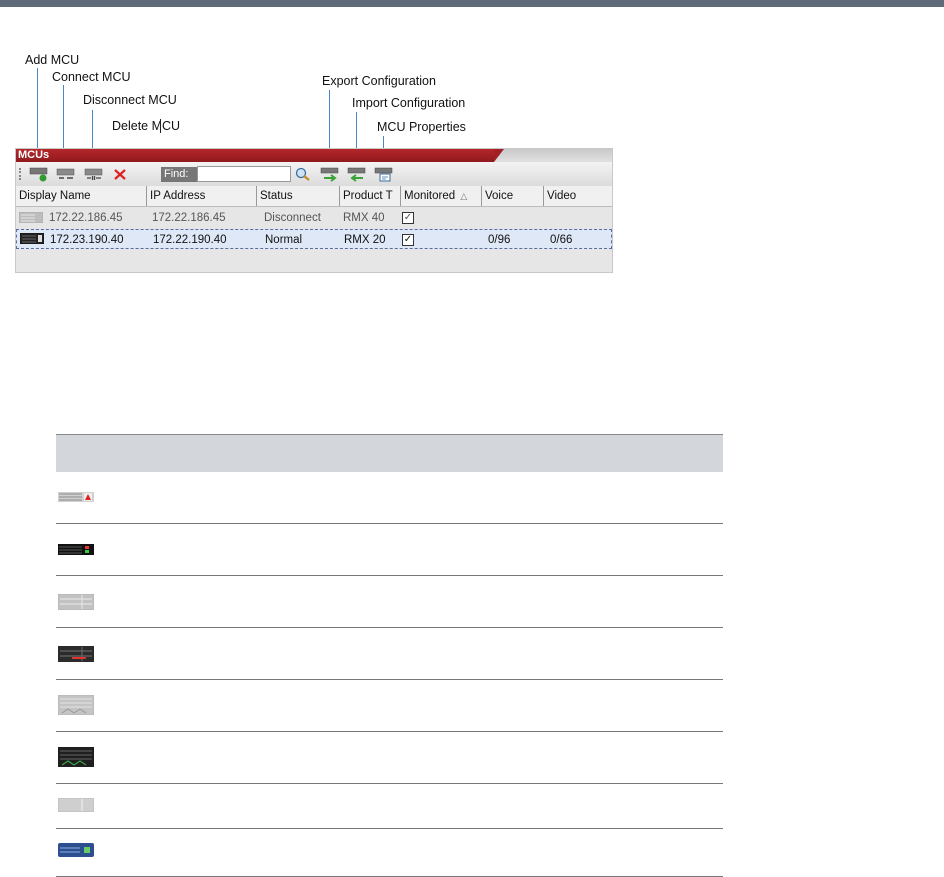 This screenshot has width=944, height=877. Describe the element at coordinates (76, 757) in the screenshot. I see `rmx4000-connected-icon` at that location.